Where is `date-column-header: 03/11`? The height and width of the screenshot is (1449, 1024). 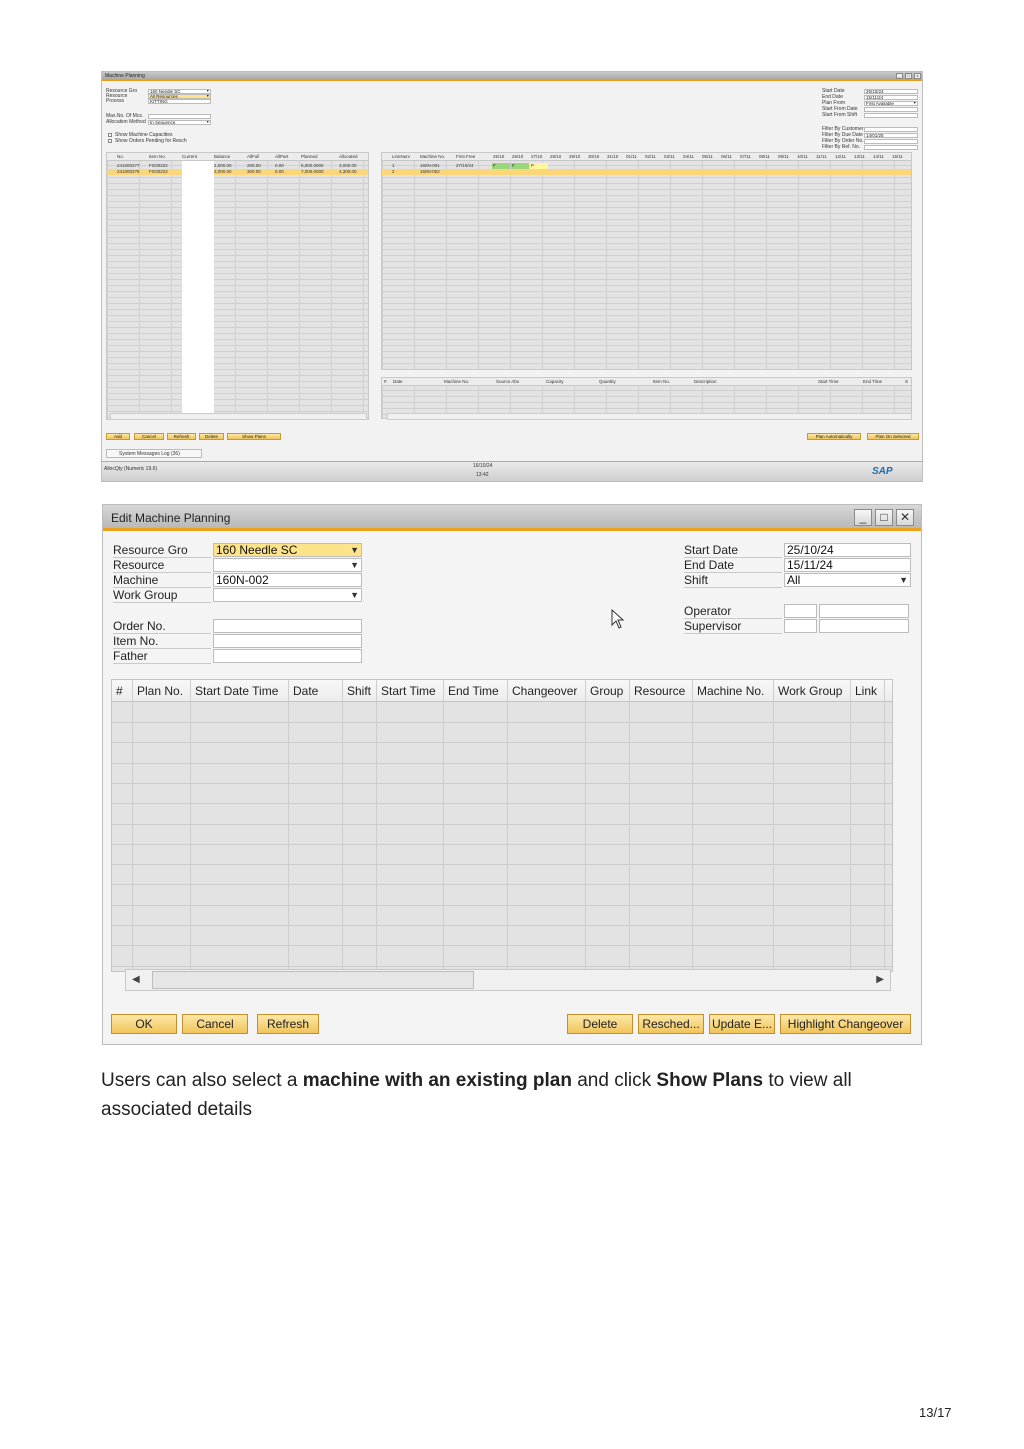 date-column-header: 03/11 is located at coordinates (669, 156).